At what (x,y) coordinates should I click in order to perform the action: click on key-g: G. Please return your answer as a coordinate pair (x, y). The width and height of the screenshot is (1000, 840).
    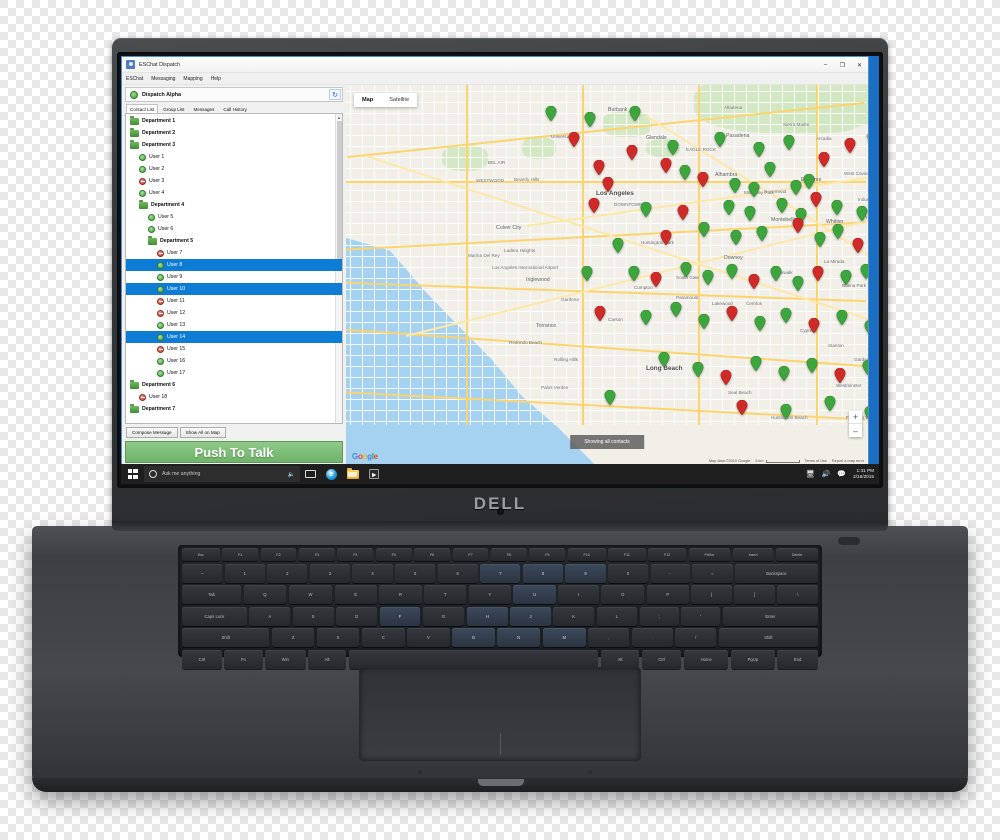
    Looking at the image, I should click on (443, 616).